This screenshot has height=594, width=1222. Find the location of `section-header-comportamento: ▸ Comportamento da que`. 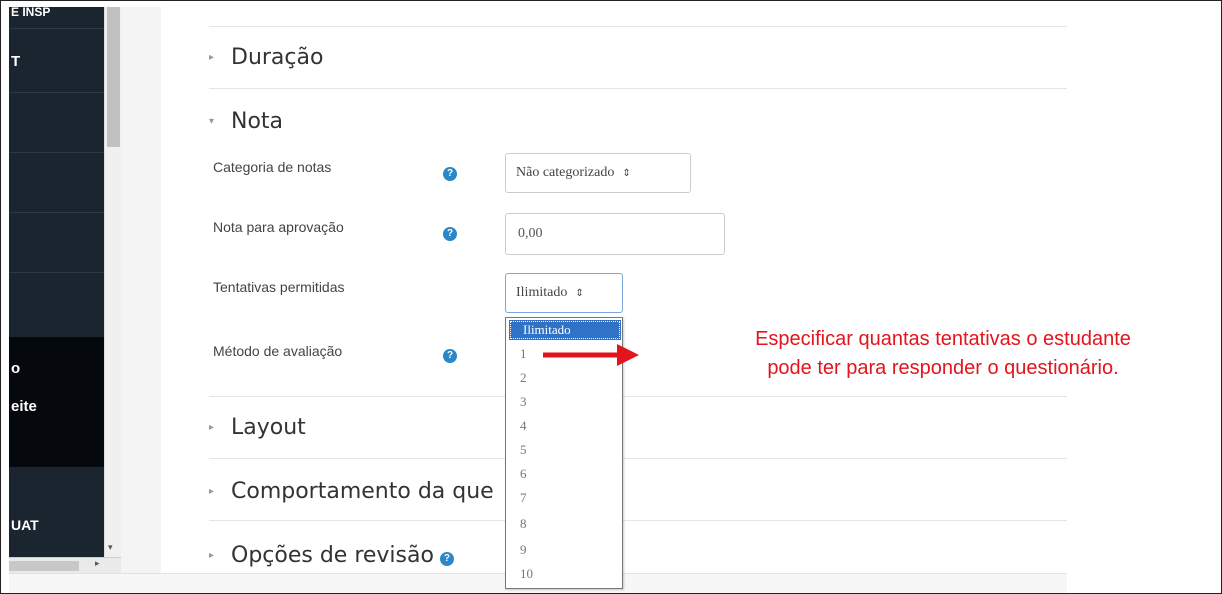

section-header-comportamento: ▸ Comportamento da que is located at coordinates (351, 491).